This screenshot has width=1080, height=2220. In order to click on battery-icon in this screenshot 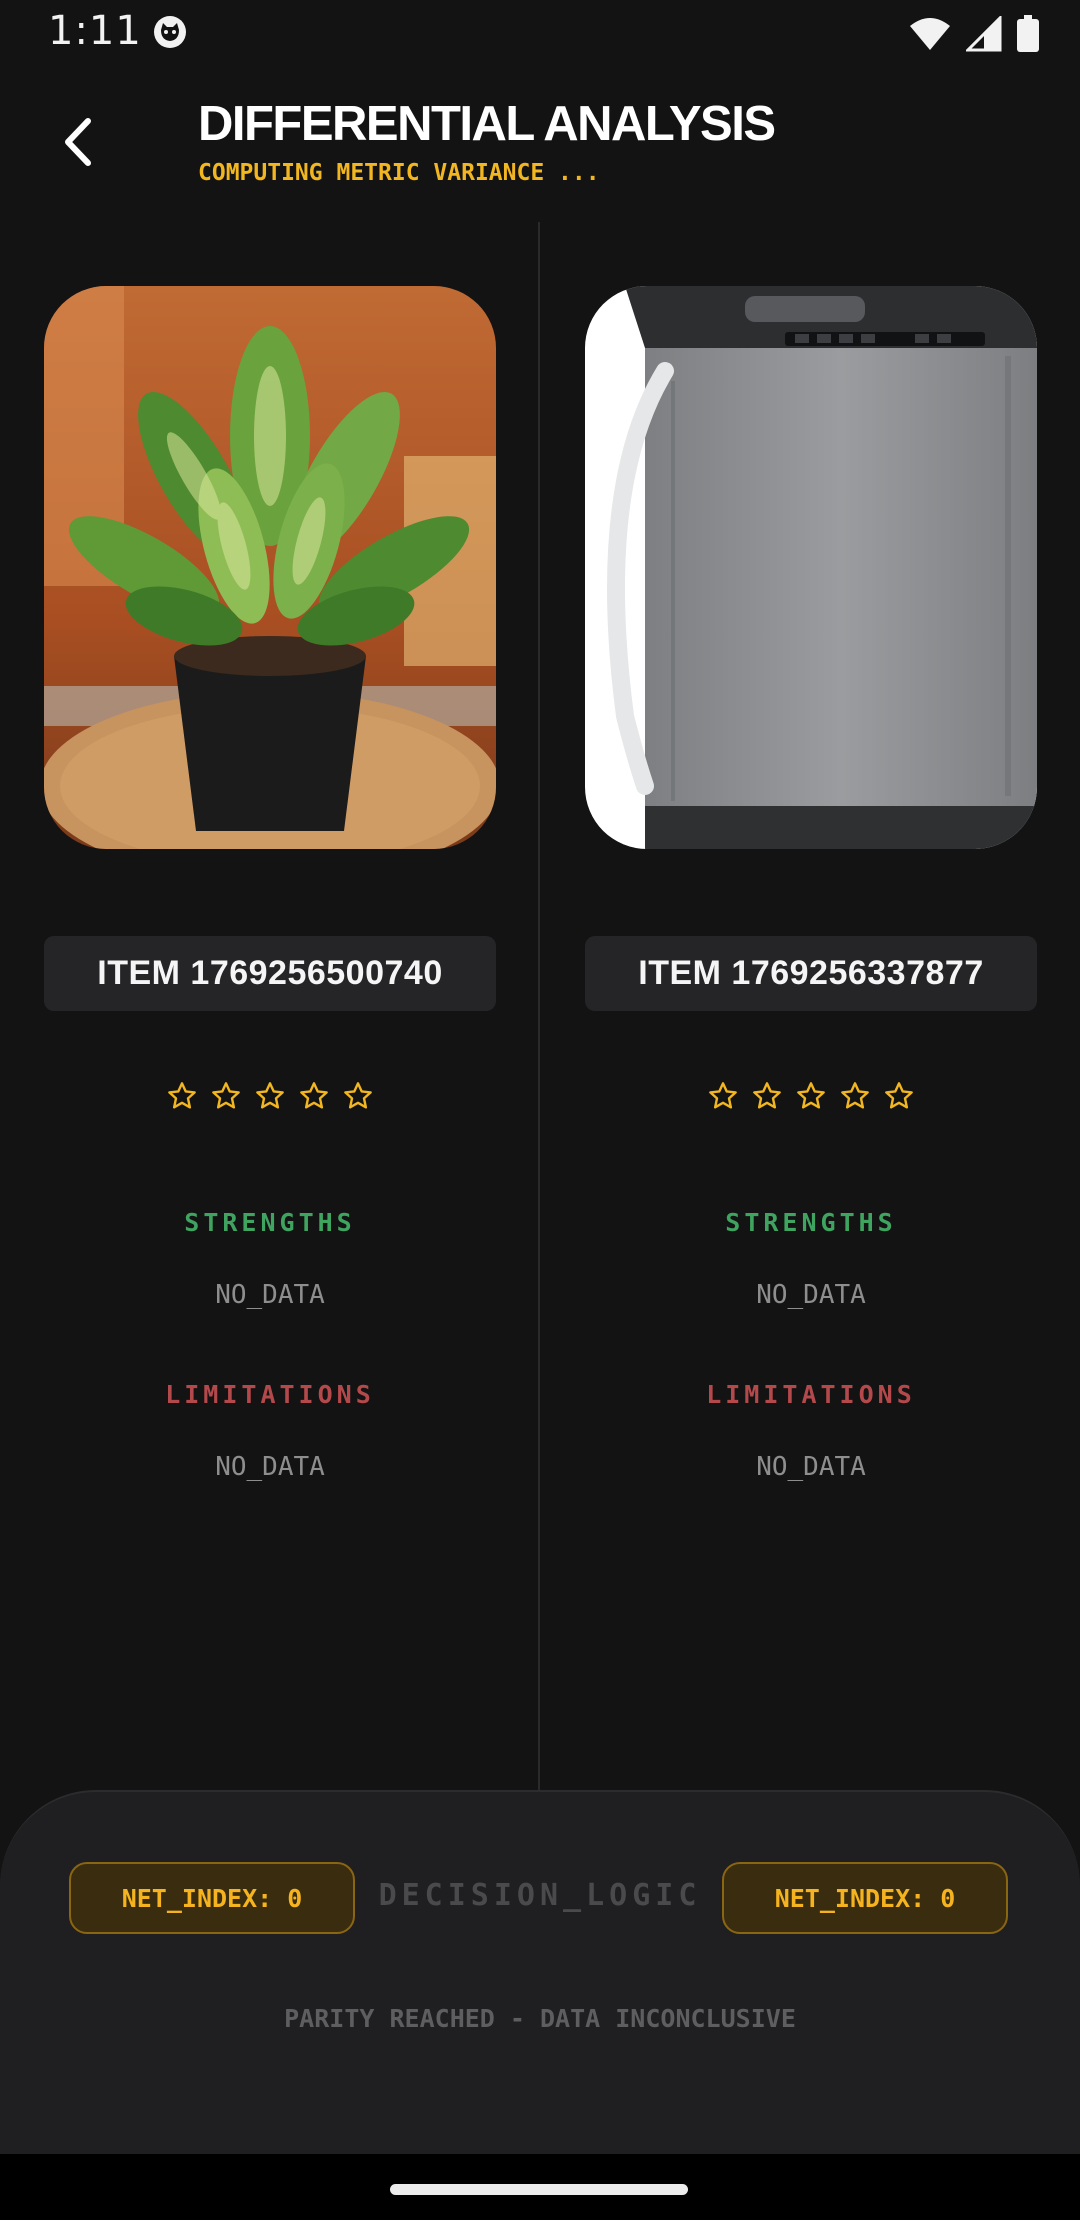, I will do `click(1028, 33)`.